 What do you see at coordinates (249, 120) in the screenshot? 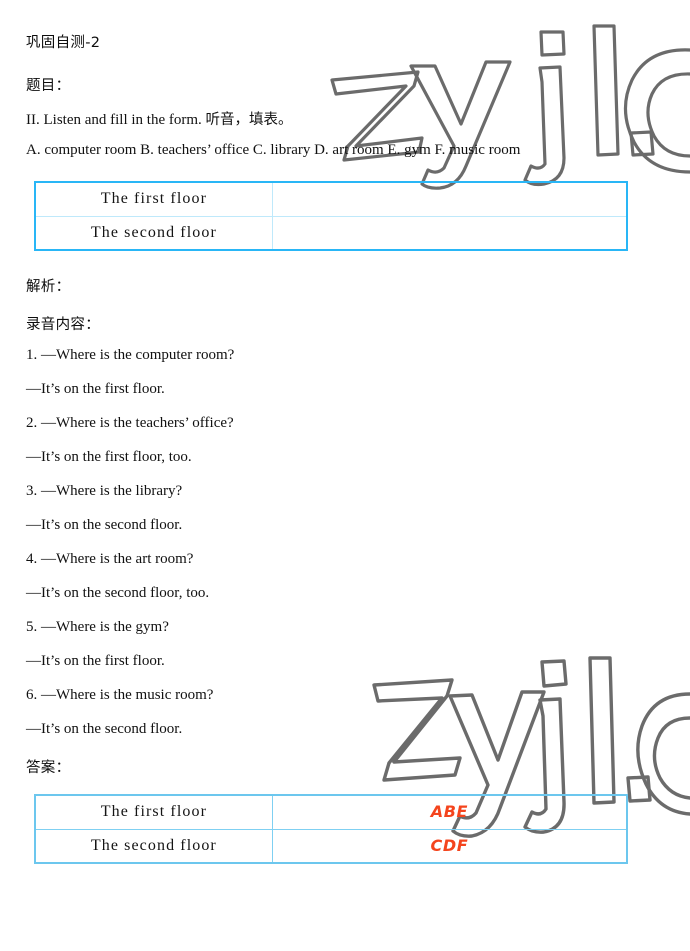
I see `instruction-chinese: 听音，填表。` at bounding box center [249, 120].